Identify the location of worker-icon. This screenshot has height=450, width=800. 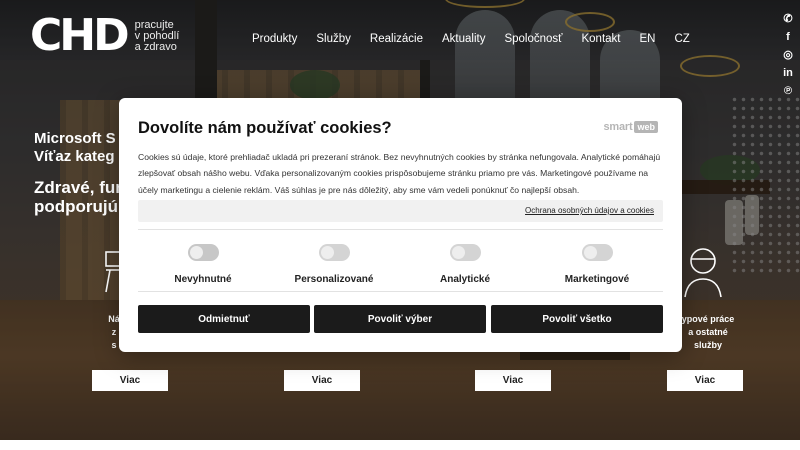
(703, 274).